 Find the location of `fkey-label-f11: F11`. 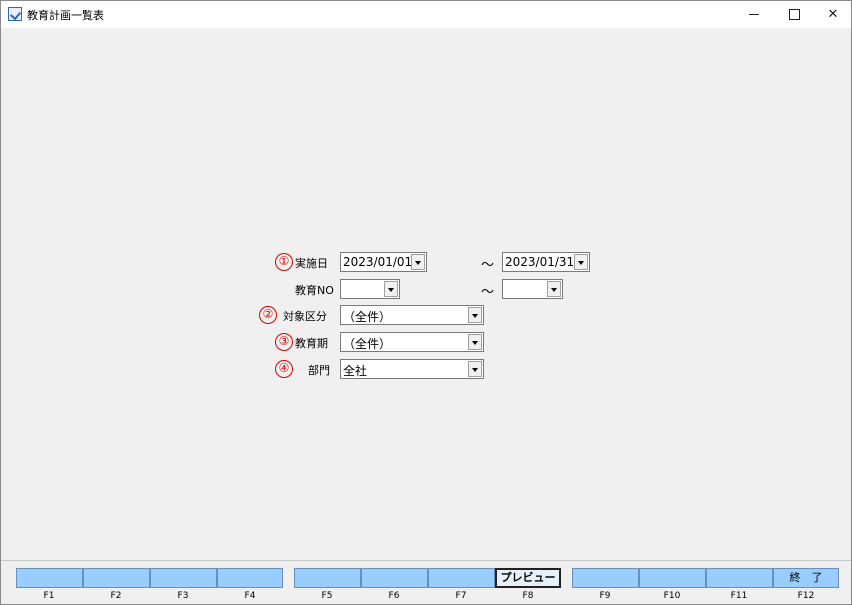

fkey-label-f11: F11 is located at coordinates (739, 596).